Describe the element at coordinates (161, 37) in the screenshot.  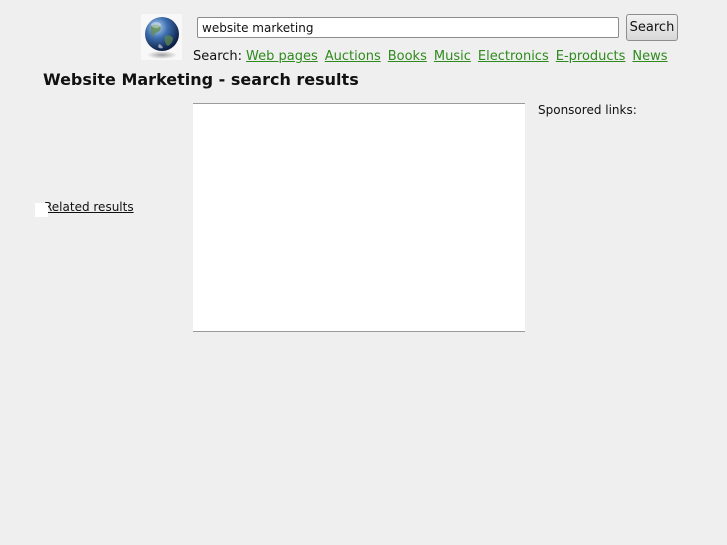
I see `globe-icon` at that location.